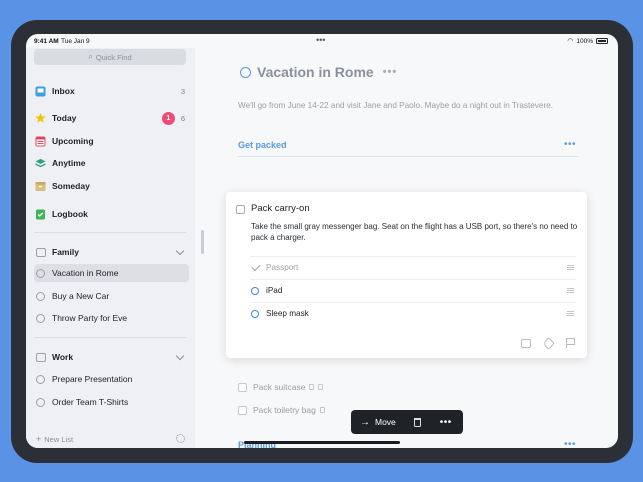 Image resolution: width=643 pixels, height=482 pixels. What do you see at coordinates (182, 118) in the screenshot?
I see `today-count: 6` at bounding box center [182, 118].